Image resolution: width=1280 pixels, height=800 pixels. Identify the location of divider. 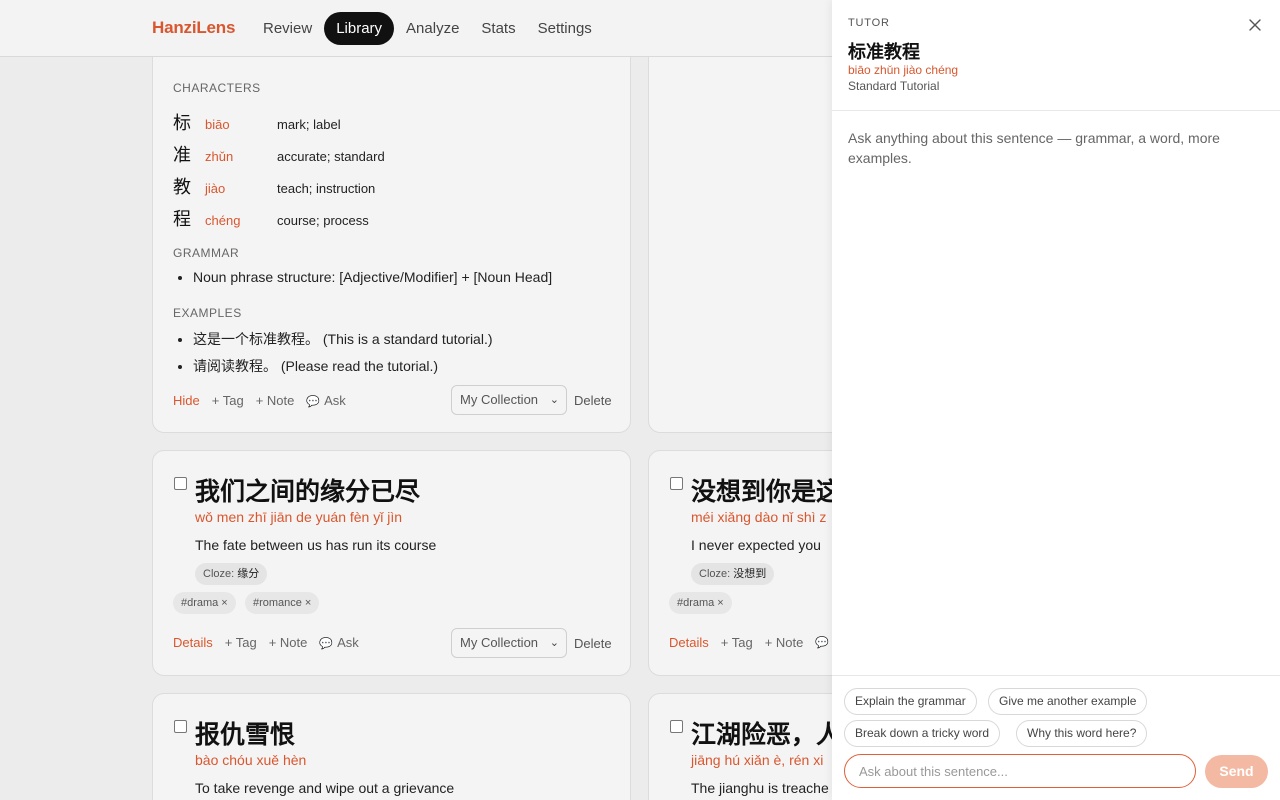
(1056, 110).